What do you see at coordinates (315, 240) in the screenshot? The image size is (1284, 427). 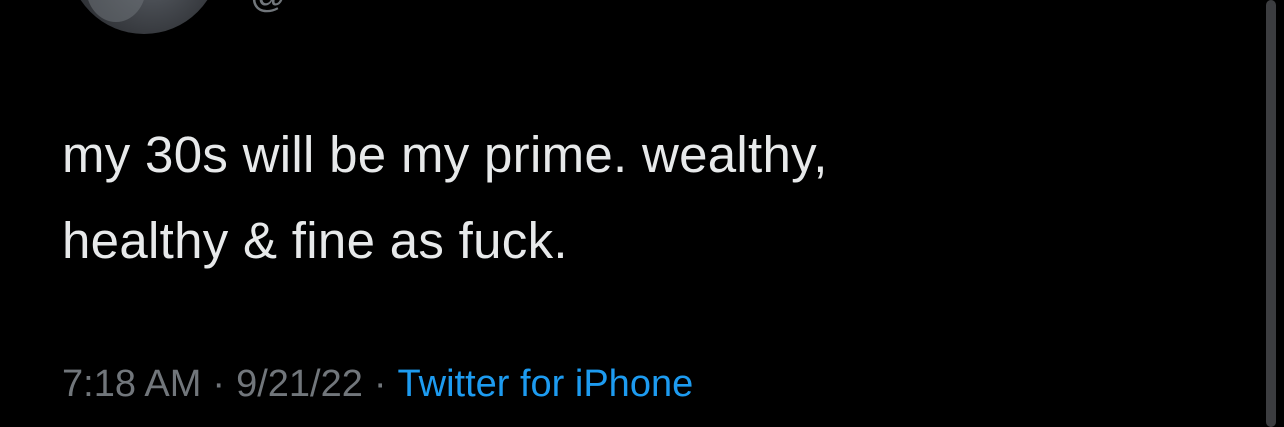 I see `tweet-text-line-2: healthy & fine as fuck.` at bounding box center [315, 240].